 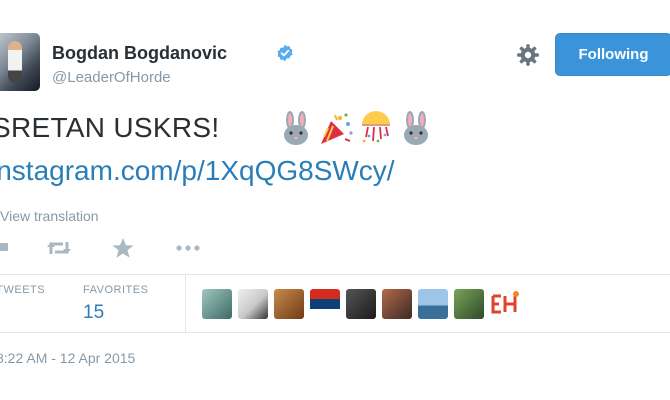 I want to click on favoriter-logo-icon, so click(x=505, y=302).